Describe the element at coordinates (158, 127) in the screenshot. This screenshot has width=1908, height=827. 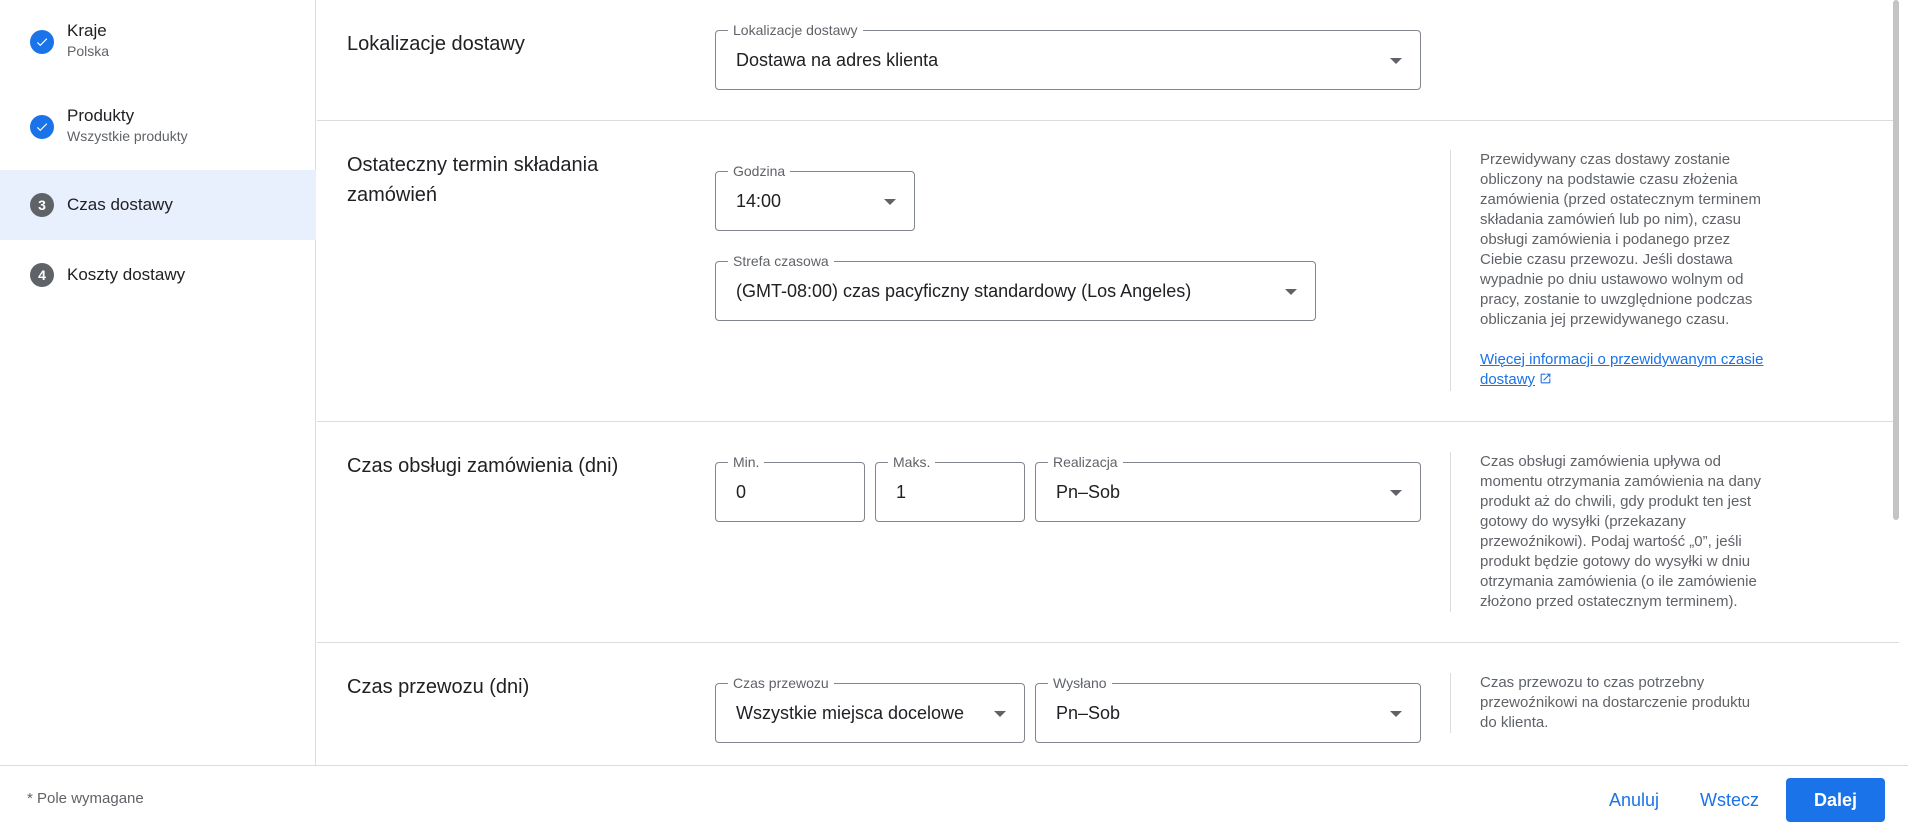
I see `step-produkty: Produkty Wszystkie produkty` at that location.